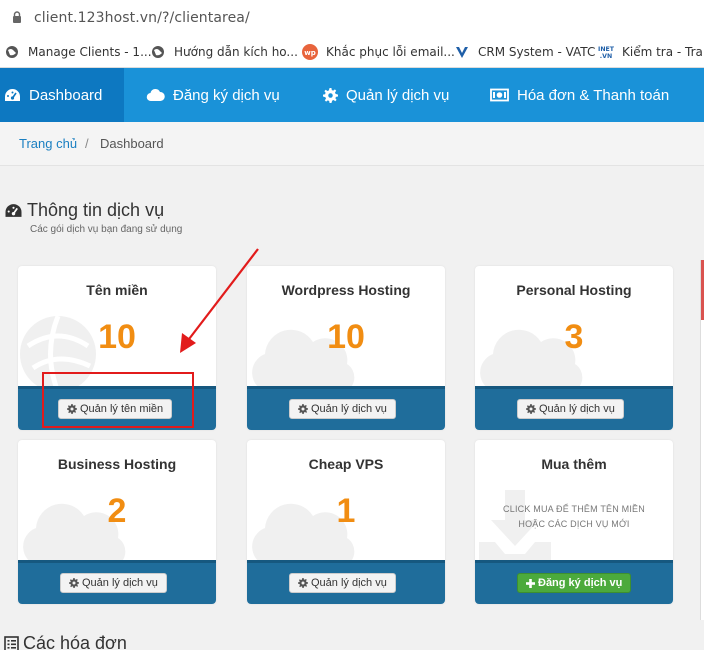 Image resolution: width=704 pixels, height=650 pixels. I want to click on breadcrumb-current: Dashboard, so click(132, 143).